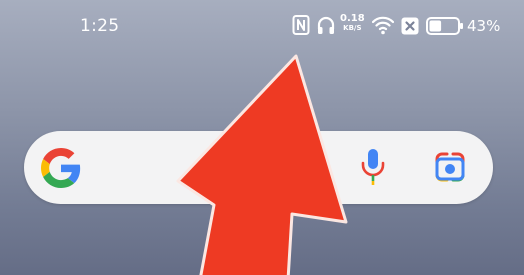  I want to click on network-speed: 0.18 KB/S, so click(352, 23).